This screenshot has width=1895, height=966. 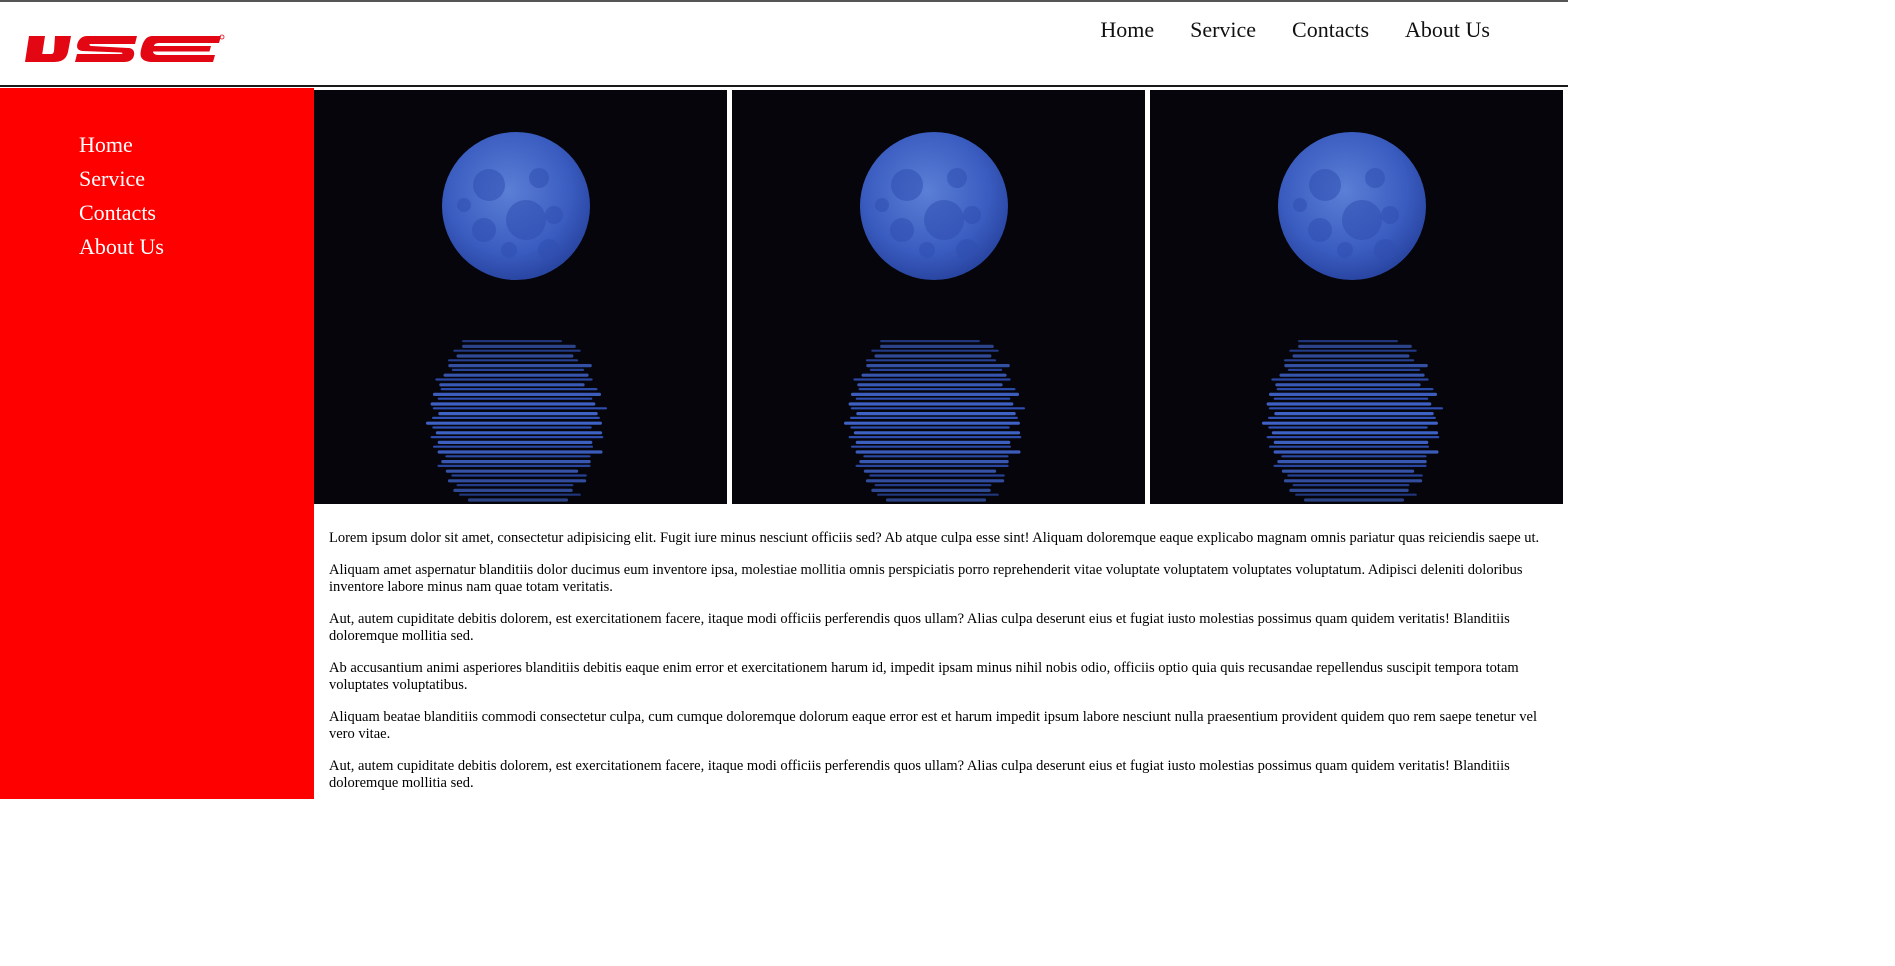 What do you see at coordinates (1447, 30) in the screenshot?
I see `top-nav-about-link: About Us` at bounding box center [1447, 30].